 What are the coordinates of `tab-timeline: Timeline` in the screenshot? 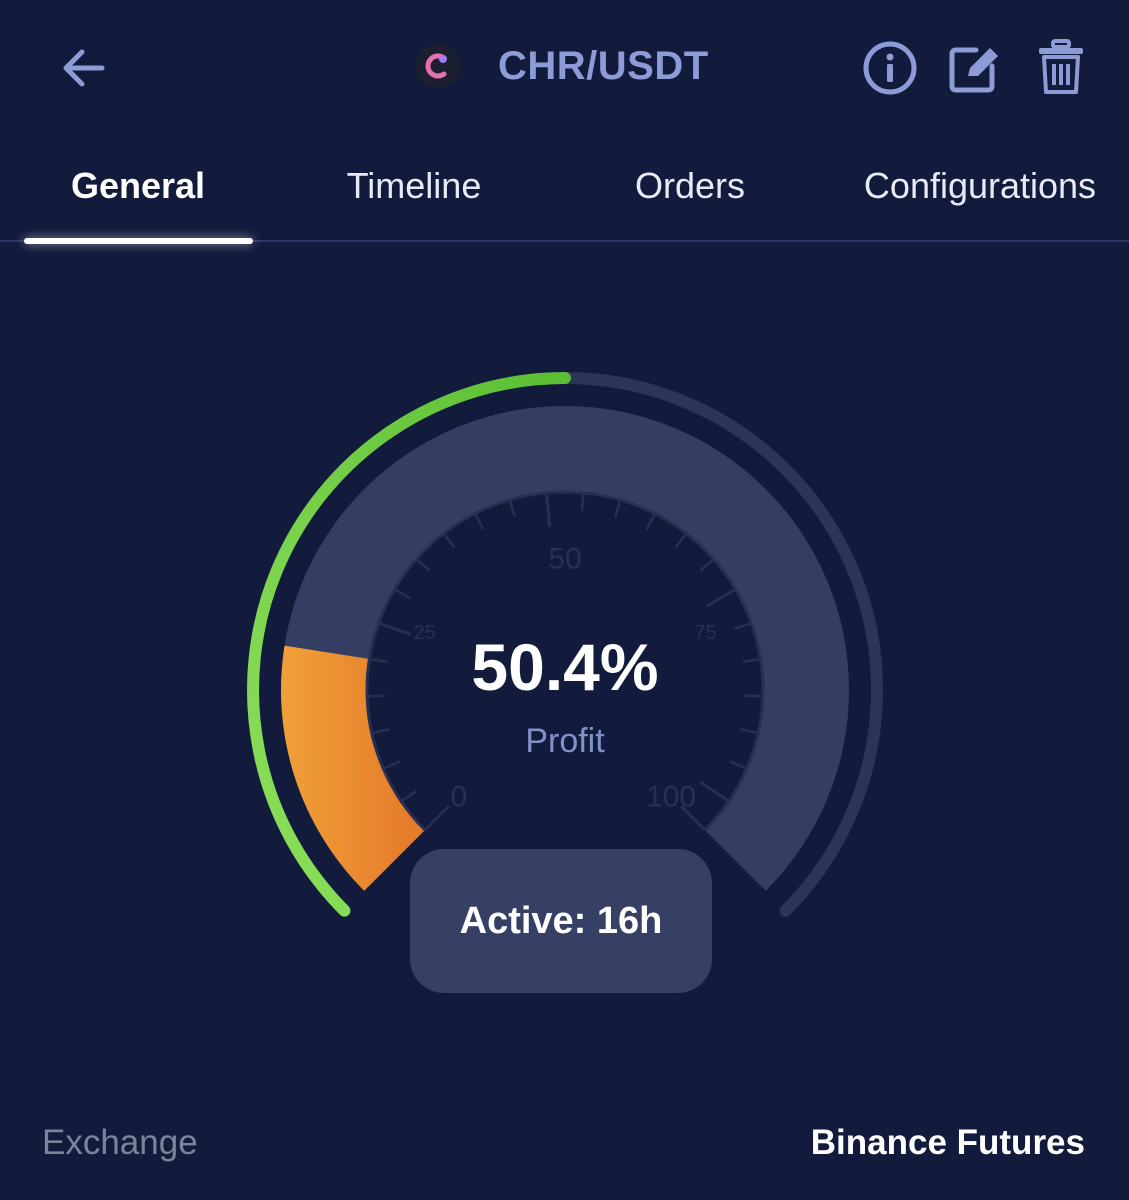 It's located at (414, 186).